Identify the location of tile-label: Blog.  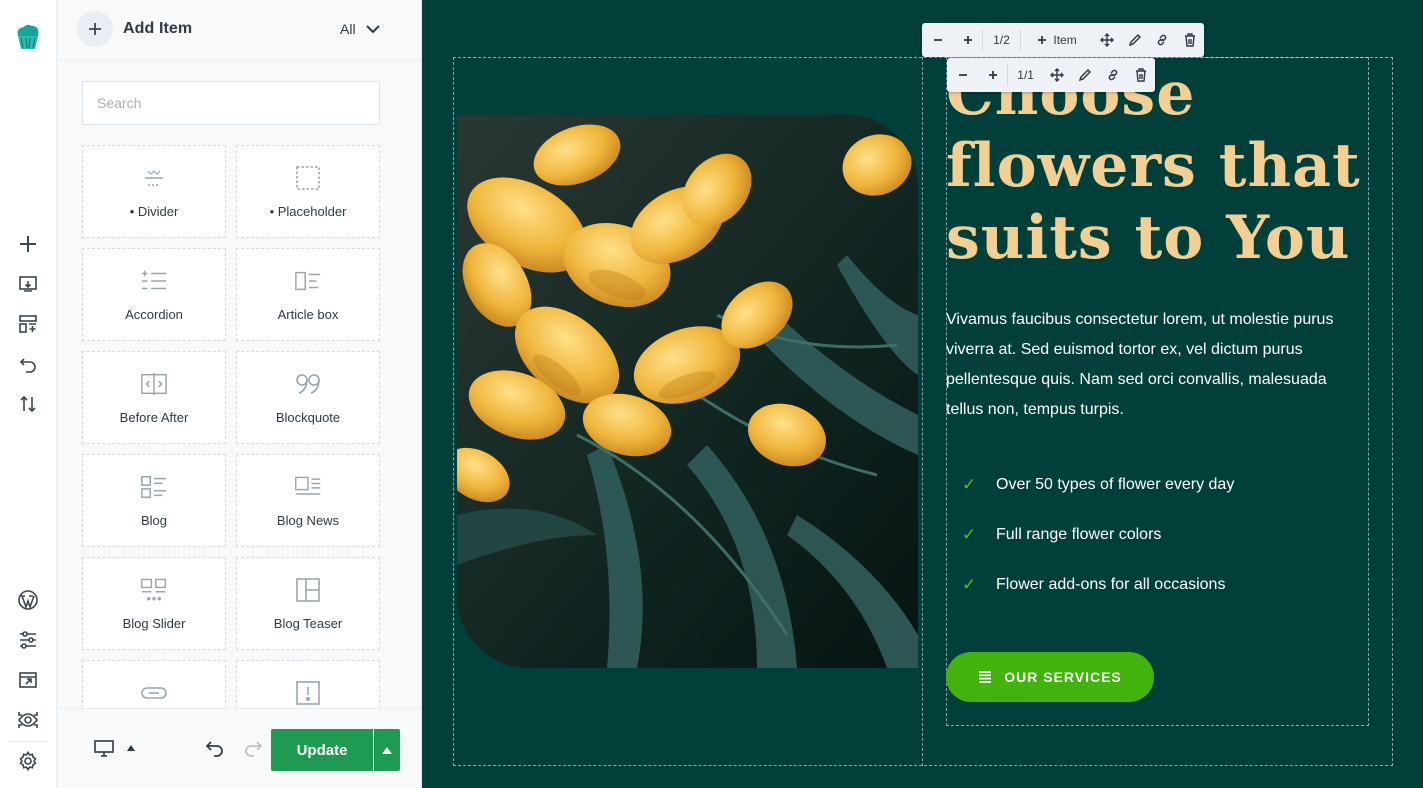
(154, 520).